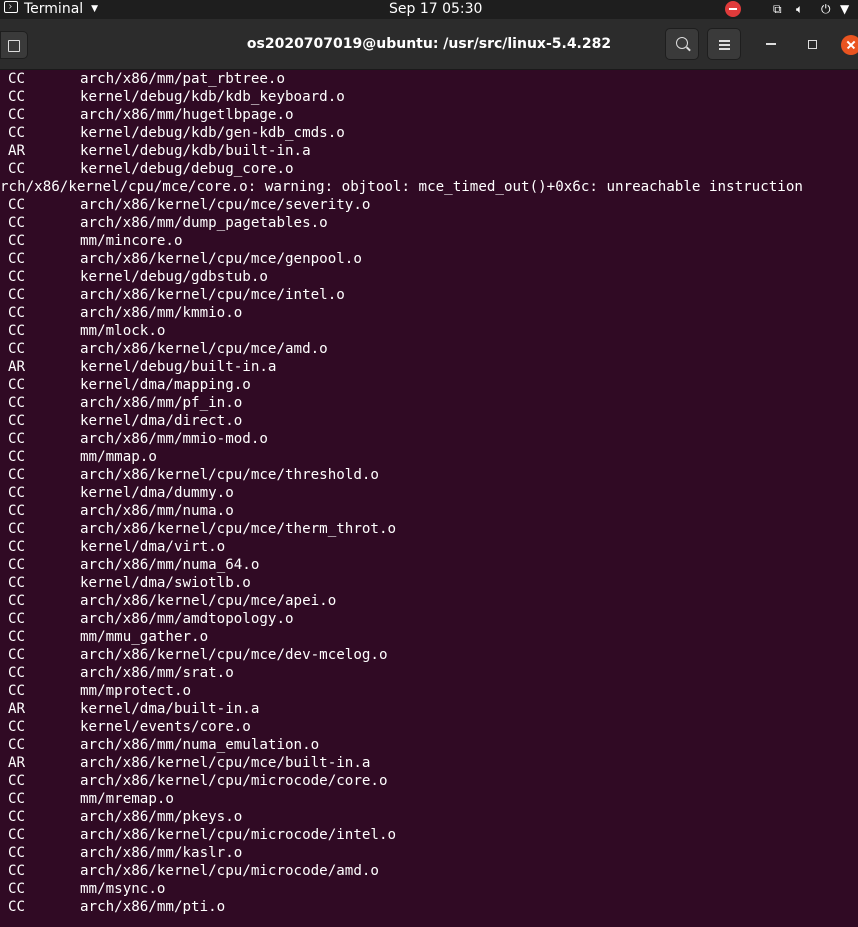 This screenshot has width=858, height=927. Describe the element at coordinates (429, 79) in the screenshot. I see `terminal-line: CC arch/x86/mm/pat_rbtree.o` at that location.